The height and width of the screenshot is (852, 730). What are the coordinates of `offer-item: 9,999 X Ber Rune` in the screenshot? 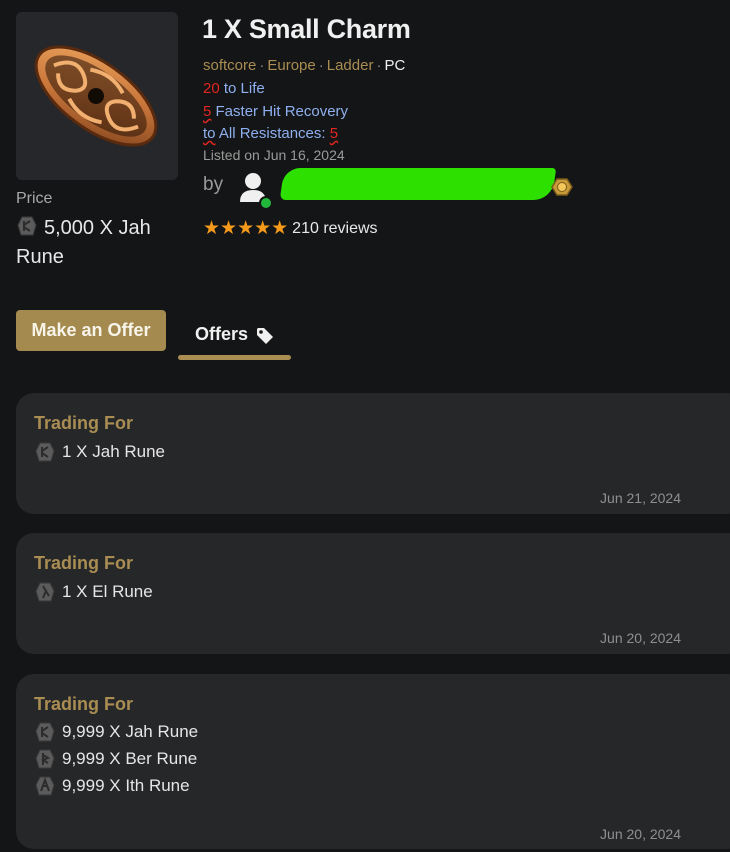 It's located at (115, 759).